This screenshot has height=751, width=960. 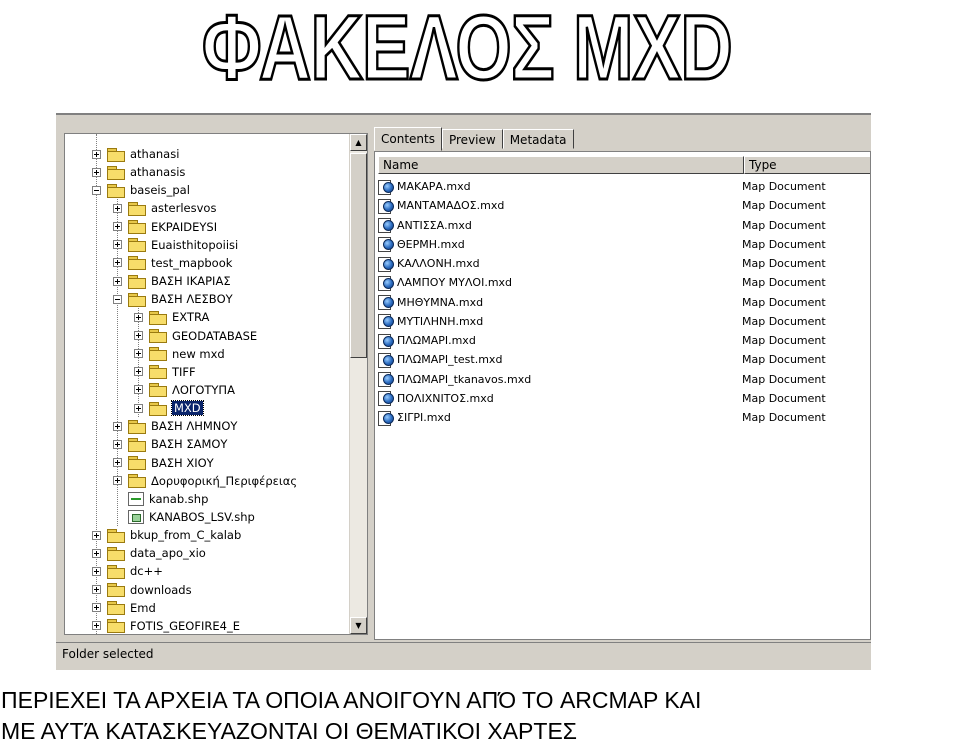 I want to click on page-title-text: ΦΑΚΕΛΟΣ MXD, so click(x=467, y=44).